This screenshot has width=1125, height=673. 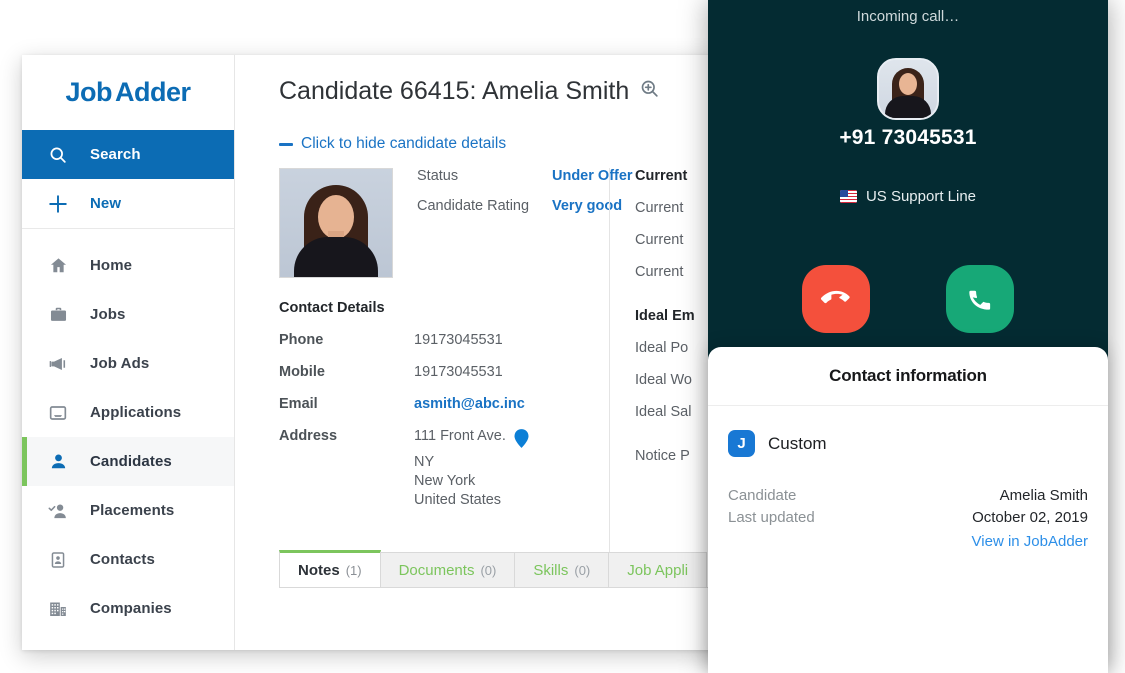 What do you see at coordinates (58, 462) in the screenshot?
I see `person-icon` at bounding box center [58, 462].